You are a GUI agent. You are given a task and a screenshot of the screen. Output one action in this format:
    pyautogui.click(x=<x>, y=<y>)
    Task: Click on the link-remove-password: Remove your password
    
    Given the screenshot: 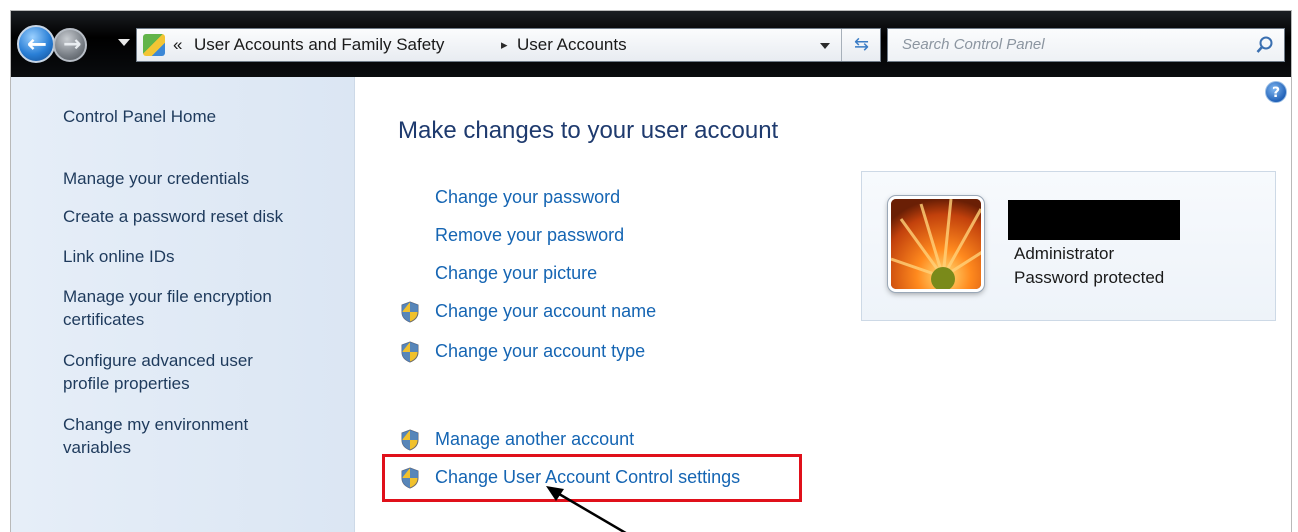 What is the action you would take?
    pyautogui.click(x=529, y=235)
    